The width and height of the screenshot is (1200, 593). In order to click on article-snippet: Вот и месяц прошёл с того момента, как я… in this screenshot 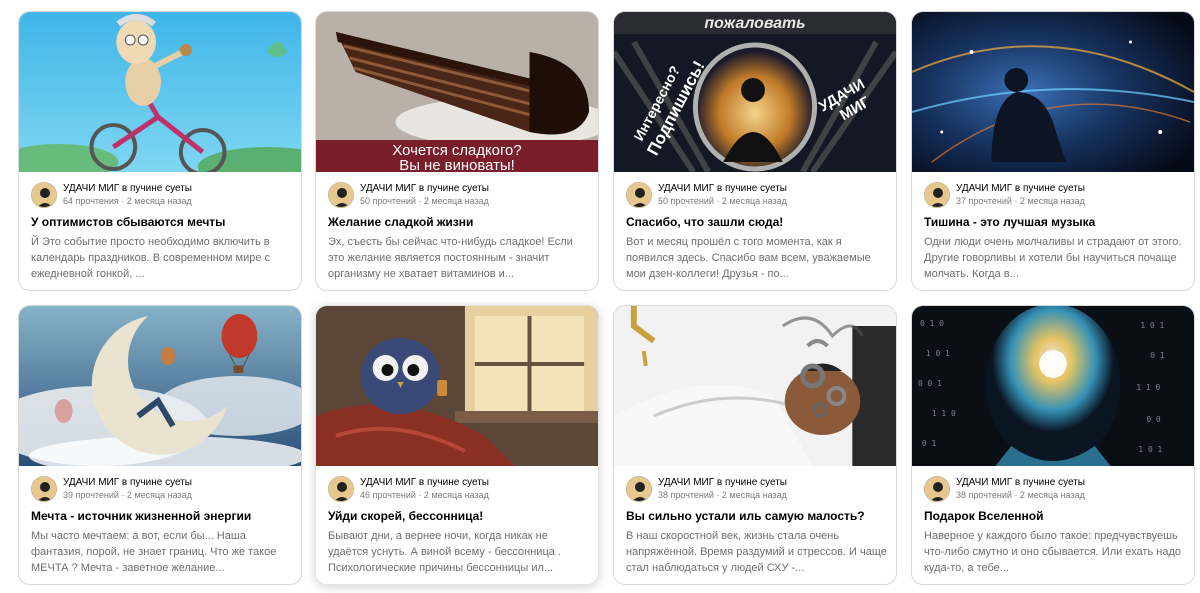, I will do `click(748, 258)`.